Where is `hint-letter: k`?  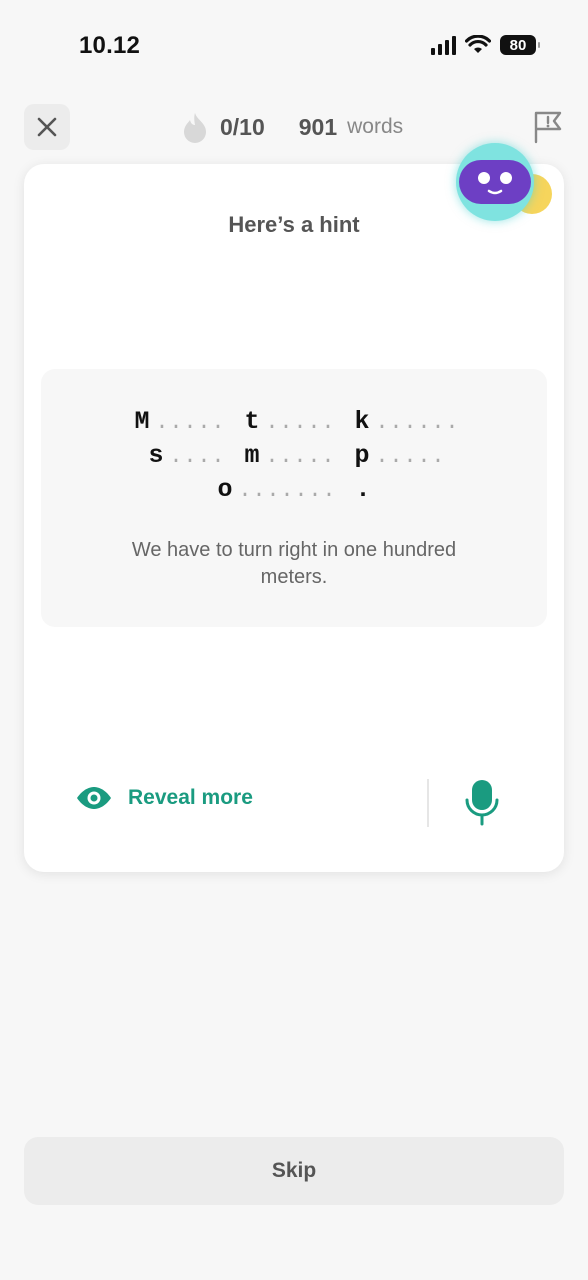 hint-letter: k is located at coordinates (362, 421).